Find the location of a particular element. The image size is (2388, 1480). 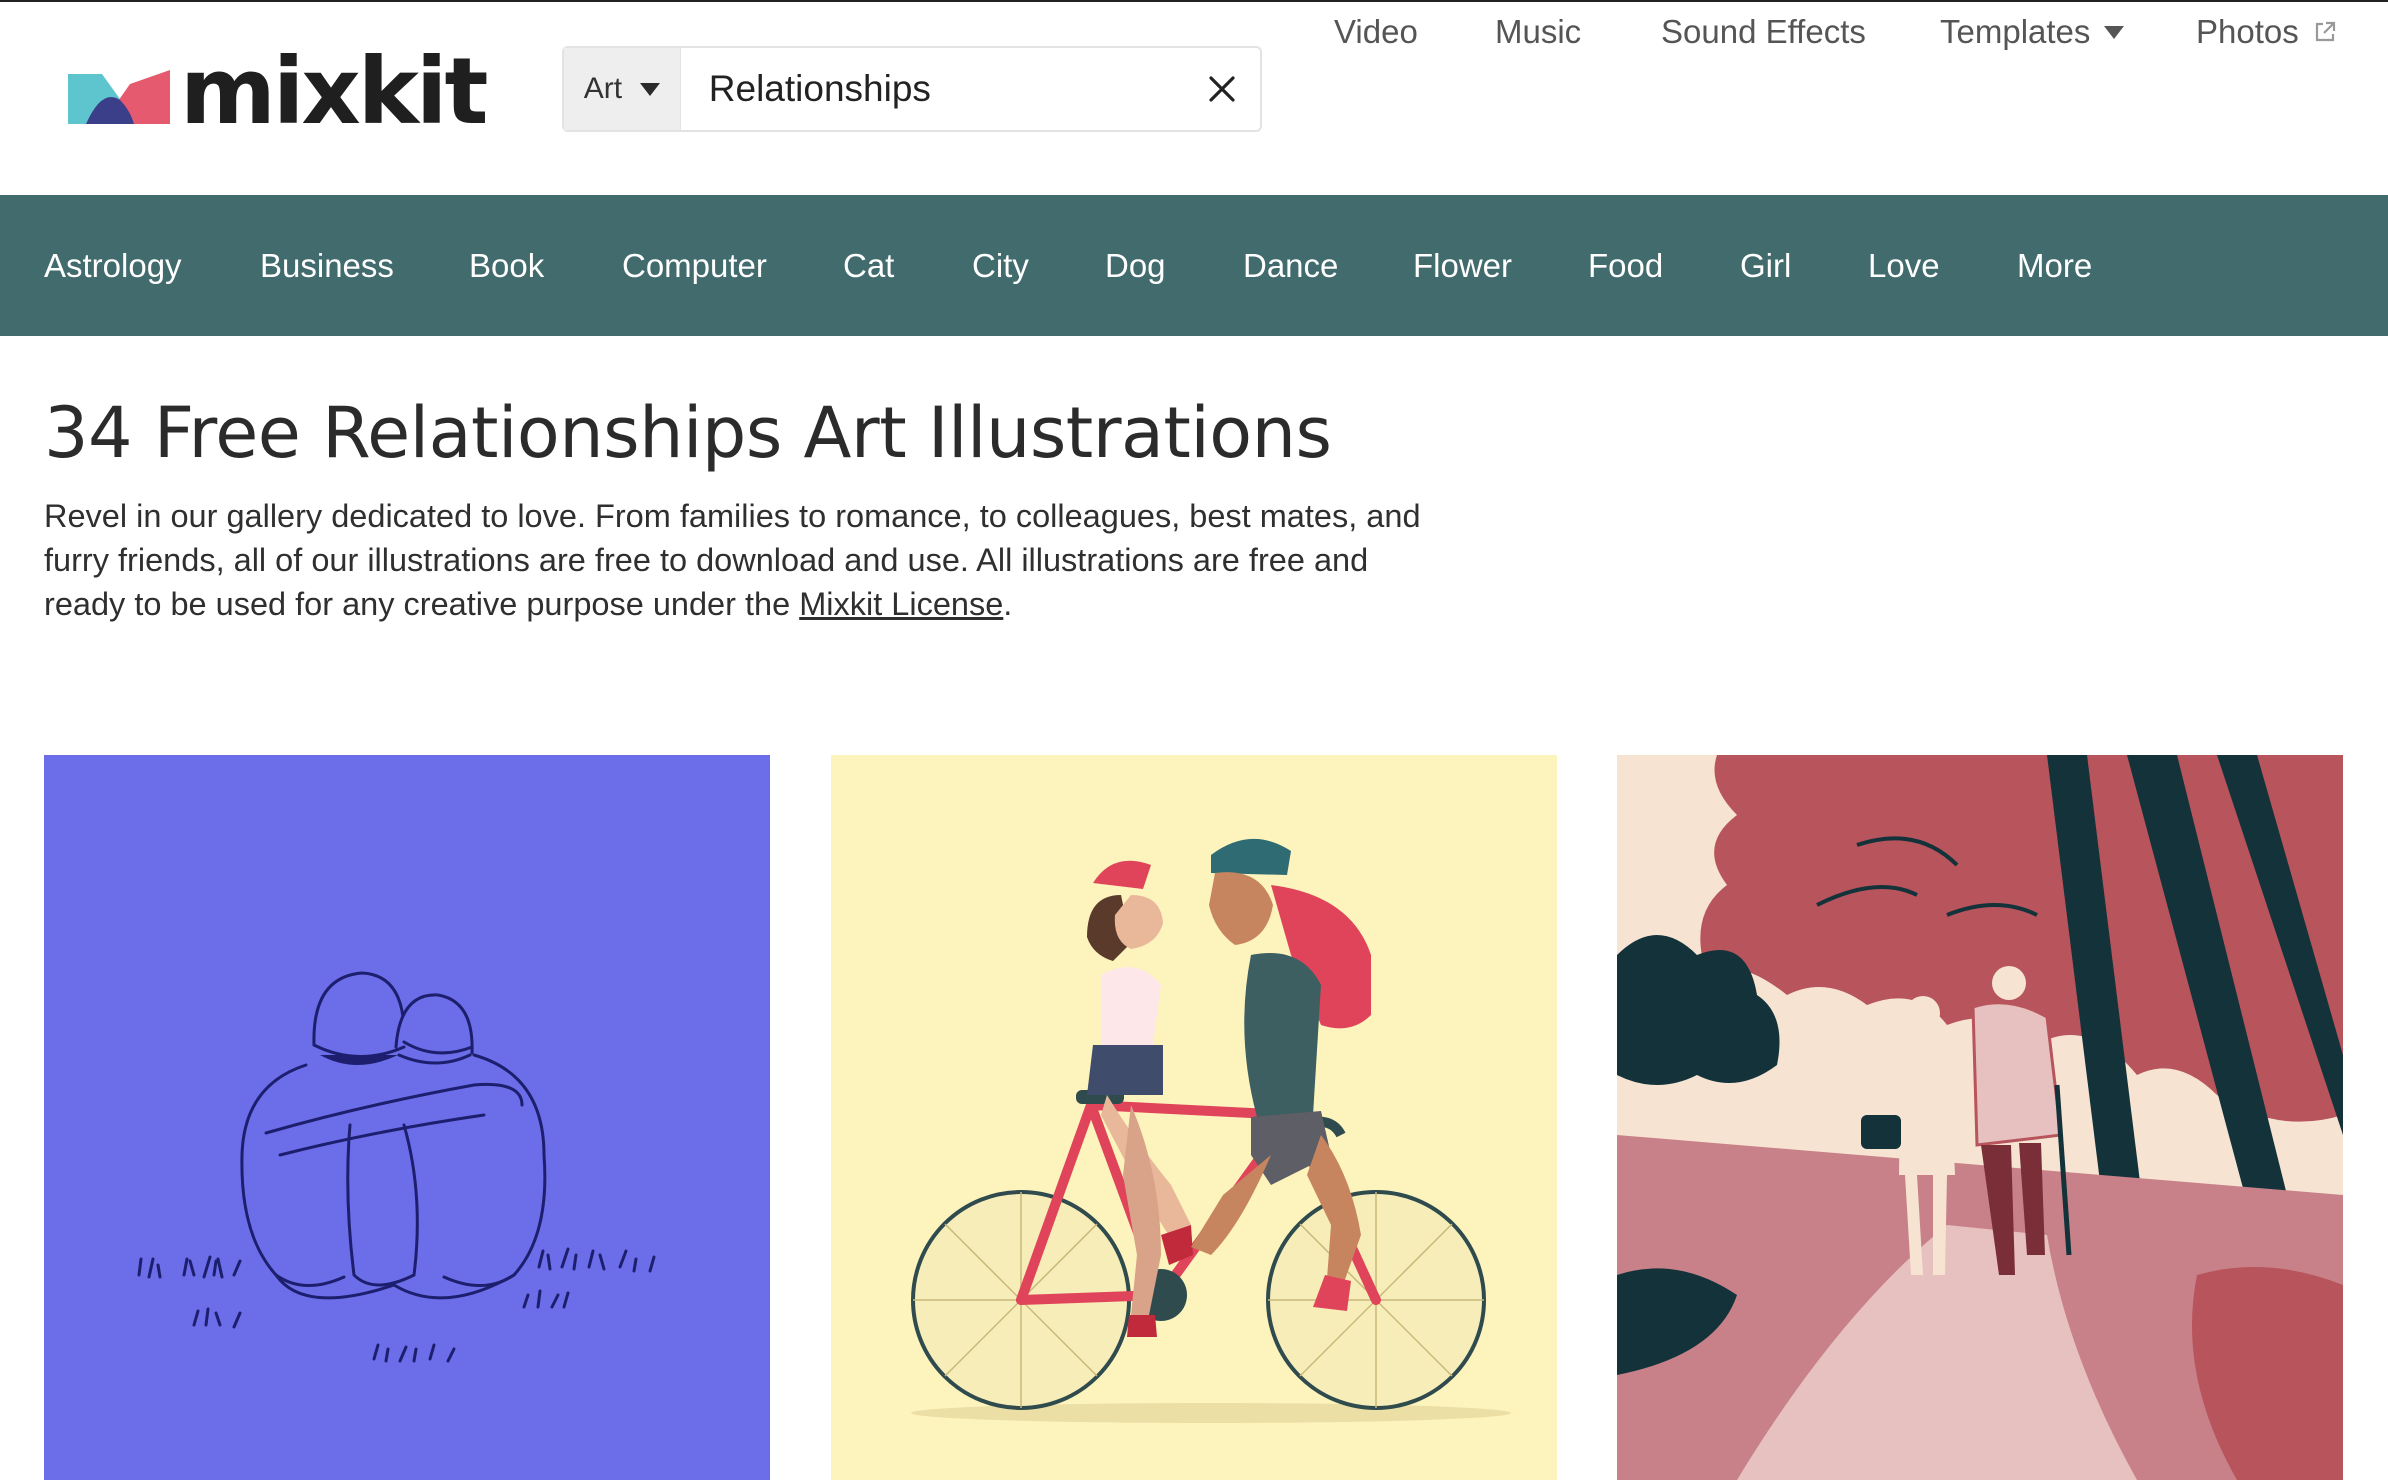

logo-text: mixkit is located at coordinates (334, 91).